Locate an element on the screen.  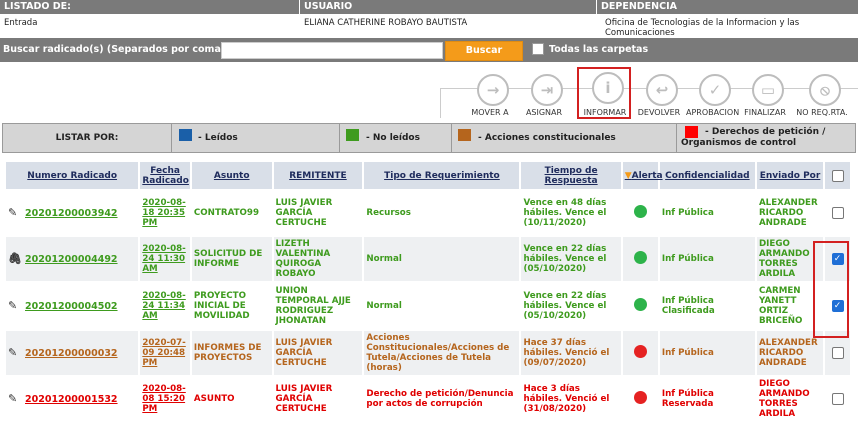
cell-radicado: ✎ 20201200001532 is located at coordinates (72, 399).